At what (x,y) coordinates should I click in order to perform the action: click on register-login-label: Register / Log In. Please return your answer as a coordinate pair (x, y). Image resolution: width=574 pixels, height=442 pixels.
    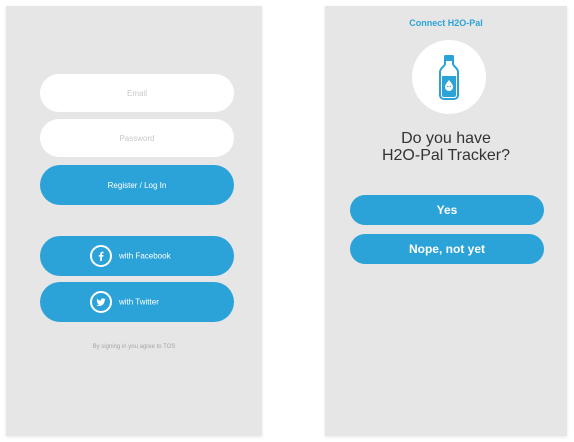
    Looking at the image, I should click on (137, 185).